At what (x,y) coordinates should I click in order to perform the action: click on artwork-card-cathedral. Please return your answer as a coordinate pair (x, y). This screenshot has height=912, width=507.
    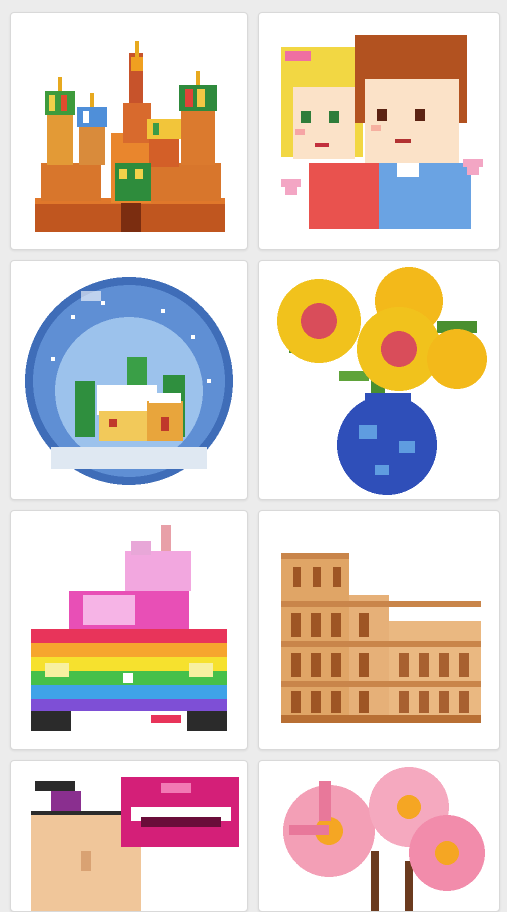
    Looking at the image, I should click on (129, 131).